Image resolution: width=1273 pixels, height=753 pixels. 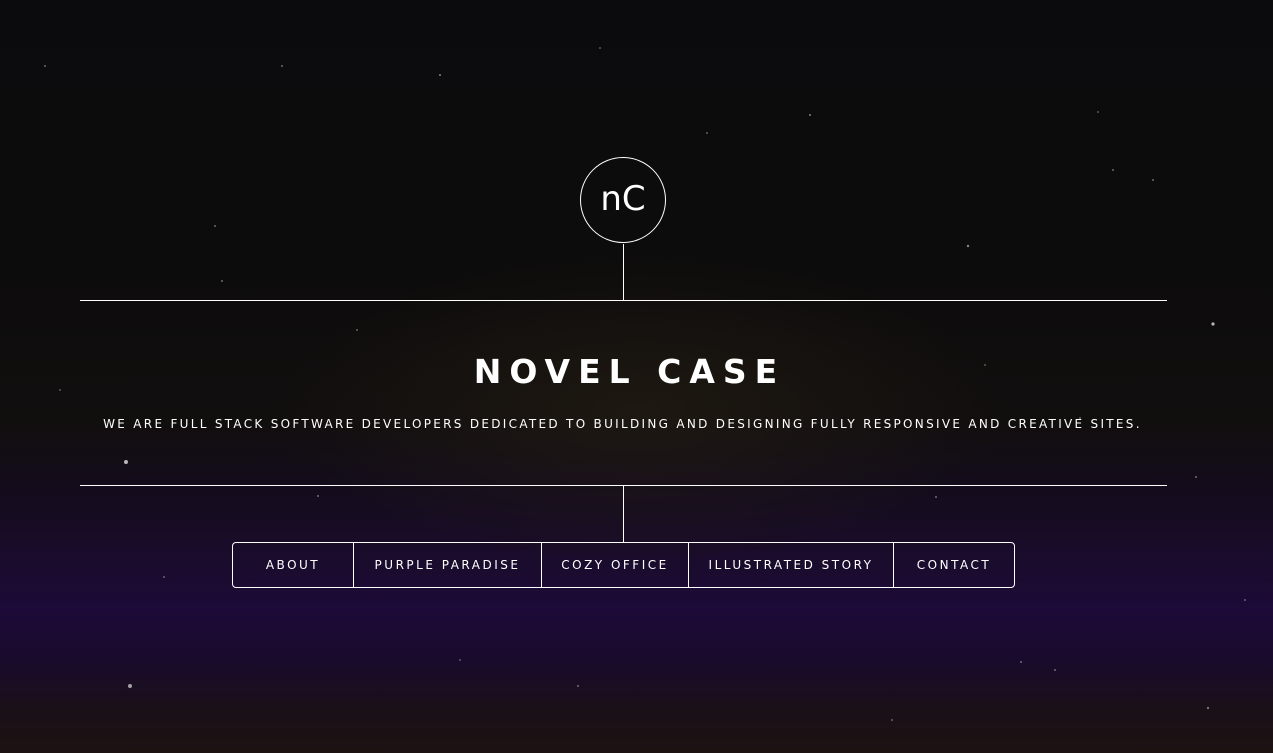 What do you see at coordinates (623, 272) in the screenshot?
I see `connector-line-top` at bounding box center [623, 272].